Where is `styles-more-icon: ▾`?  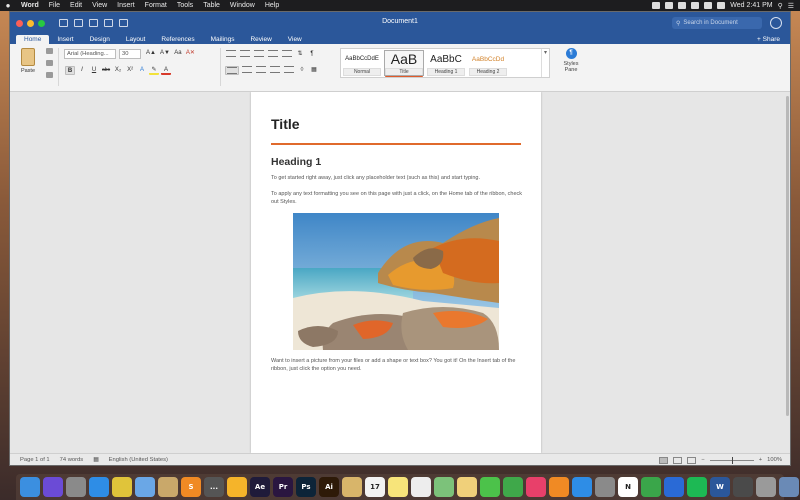 styles-more-icon: ▾ is located at coordinates (545, 63).